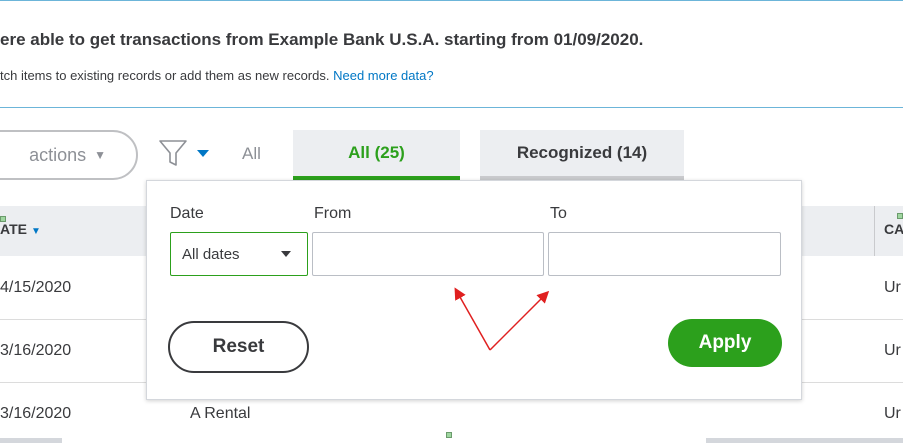  What do you see at coordinates (220, 413) in the screenshot?
I see `table-row-description: A Rental` at bounding box center [220, 413].